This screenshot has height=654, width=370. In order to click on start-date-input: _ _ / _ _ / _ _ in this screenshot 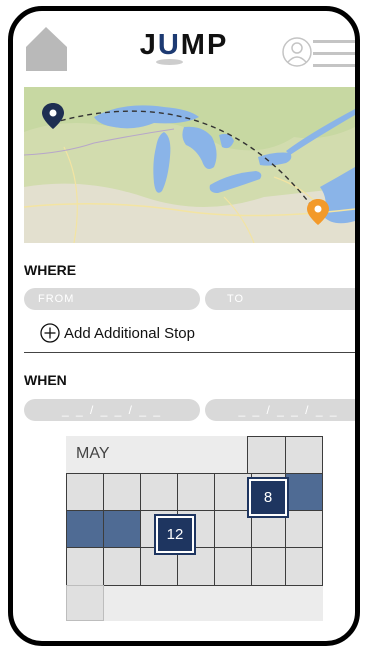, I will do `click(112, 410)`.